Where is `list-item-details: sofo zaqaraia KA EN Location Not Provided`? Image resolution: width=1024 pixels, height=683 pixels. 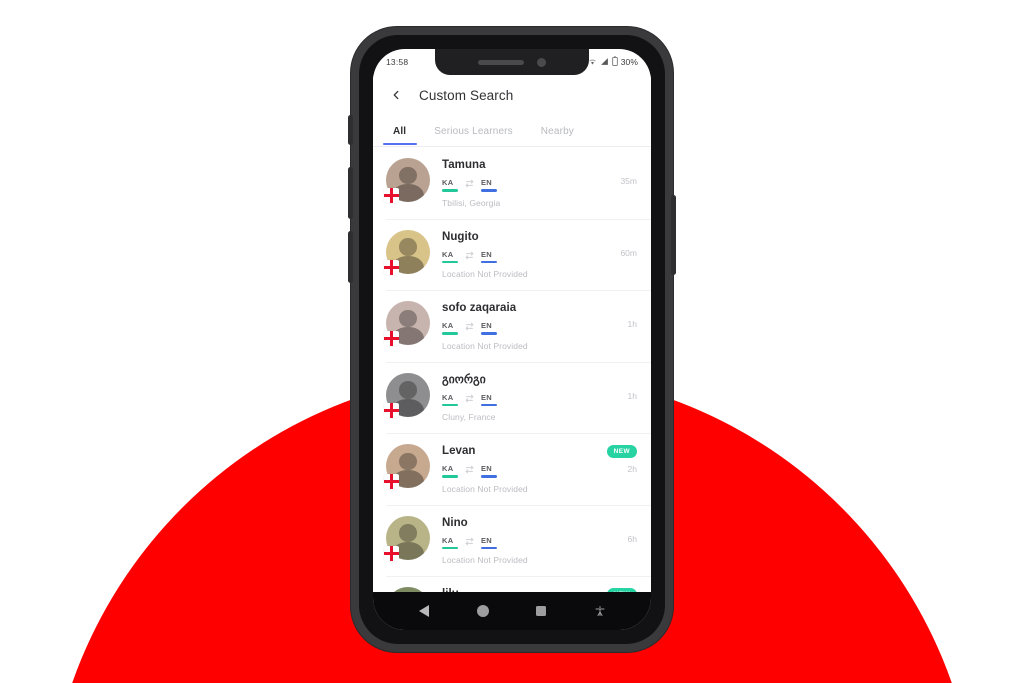
list-item-details: sofo zaqaraia KA EN Location Not Provided is located at coordinates (516, 326).